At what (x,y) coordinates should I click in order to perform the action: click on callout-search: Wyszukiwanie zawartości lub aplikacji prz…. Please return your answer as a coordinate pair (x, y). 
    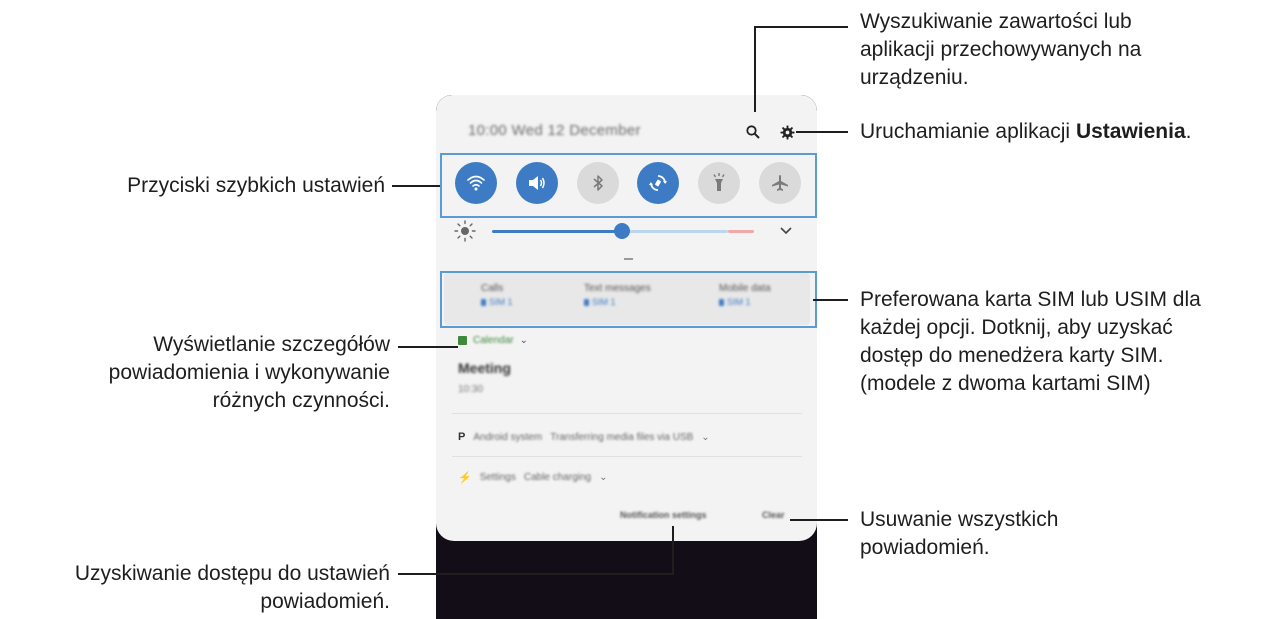
    Looking at the image, I should click on (1001, 49).